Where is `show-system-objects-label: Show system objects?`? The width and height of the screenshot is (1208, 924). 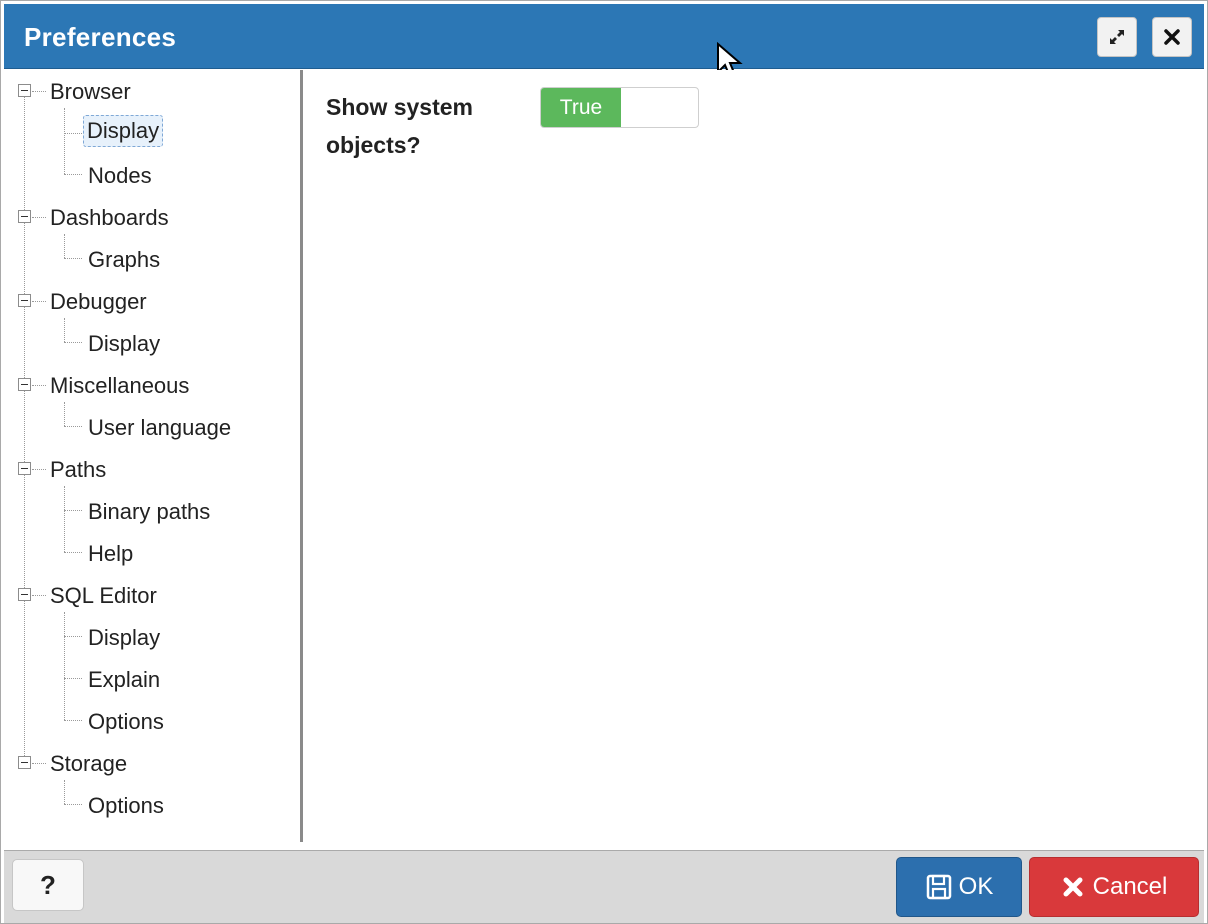
show-system-objects-label: Show system objects? is located at coordinates (399, 126).